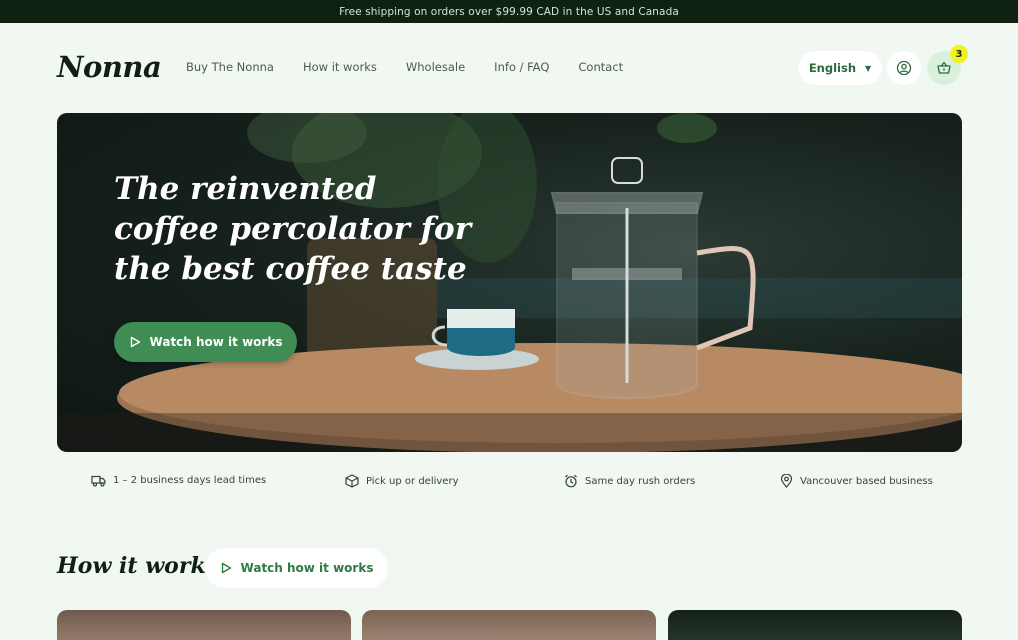  I want to click on feature-lead-time: 1 – 2 business days lead times, so click(178, 480).